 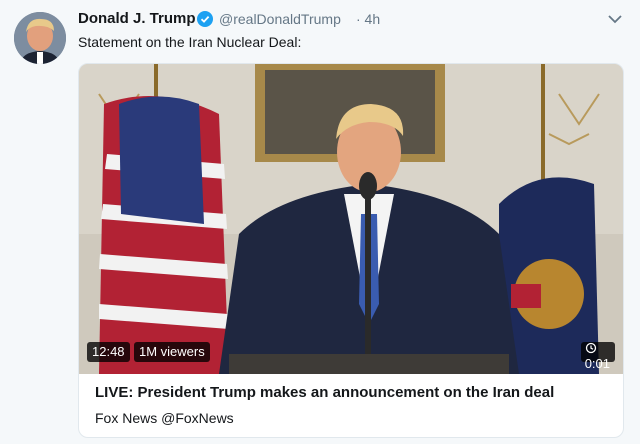 What do you see at coordinates (280, 19) in the screenshot?
I see `author-handle: @realDonaldTrump` at bounding box center [280, 19].